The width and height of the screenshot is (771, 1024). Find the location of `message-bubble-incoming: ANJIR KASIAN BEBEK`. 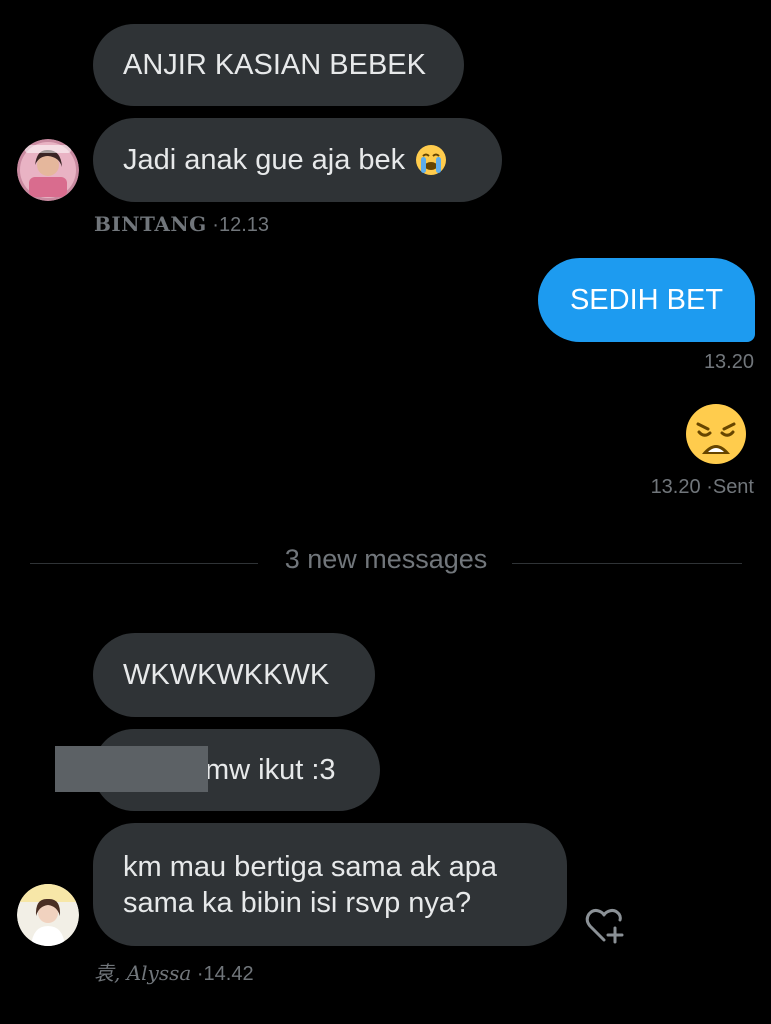

message-bubble-incoming: ANJIR KASIAN BEBEK is located at coordinates (278, 65).